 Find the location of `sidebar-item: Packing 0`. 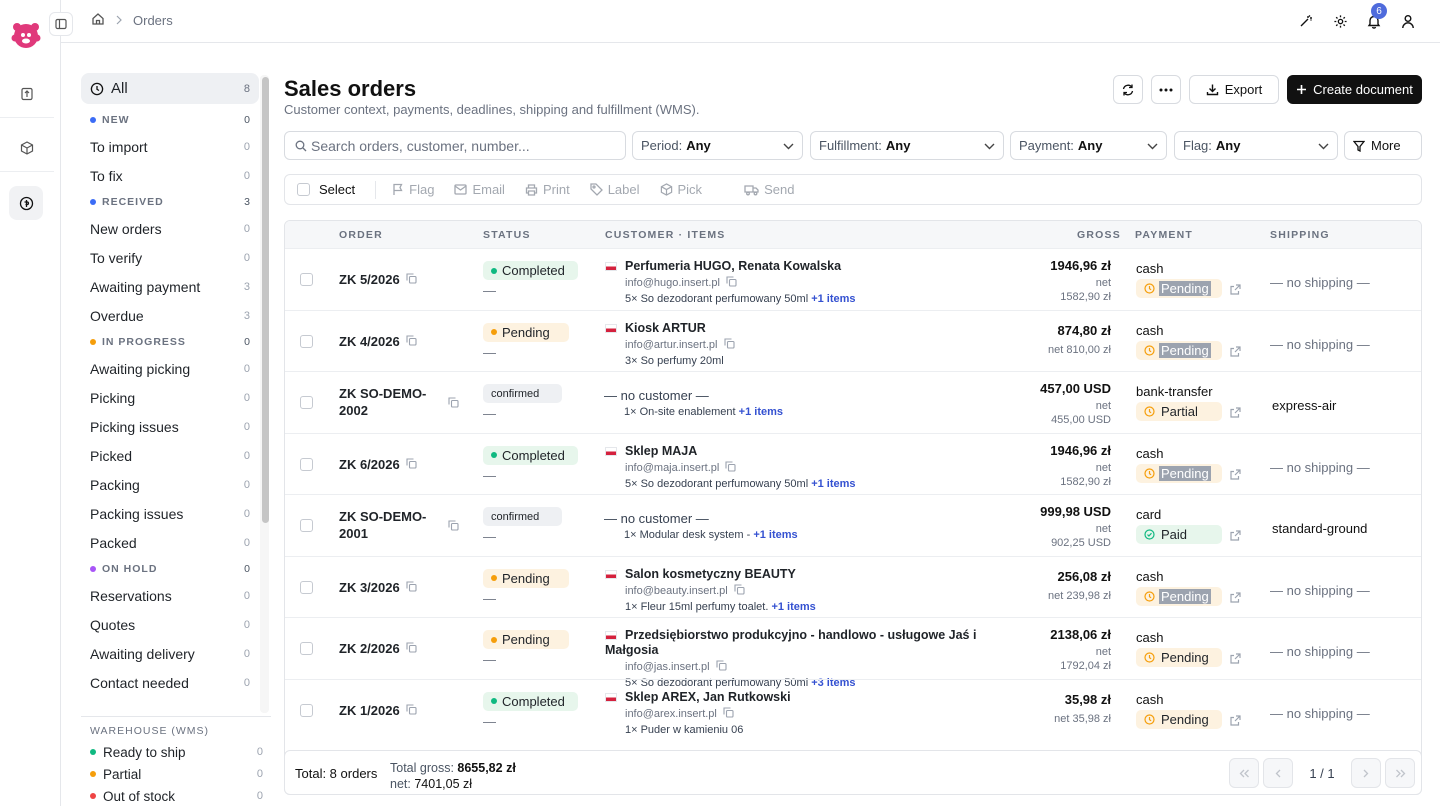

sidebar-item: Packing 0 is located at coordinates (170, 484).